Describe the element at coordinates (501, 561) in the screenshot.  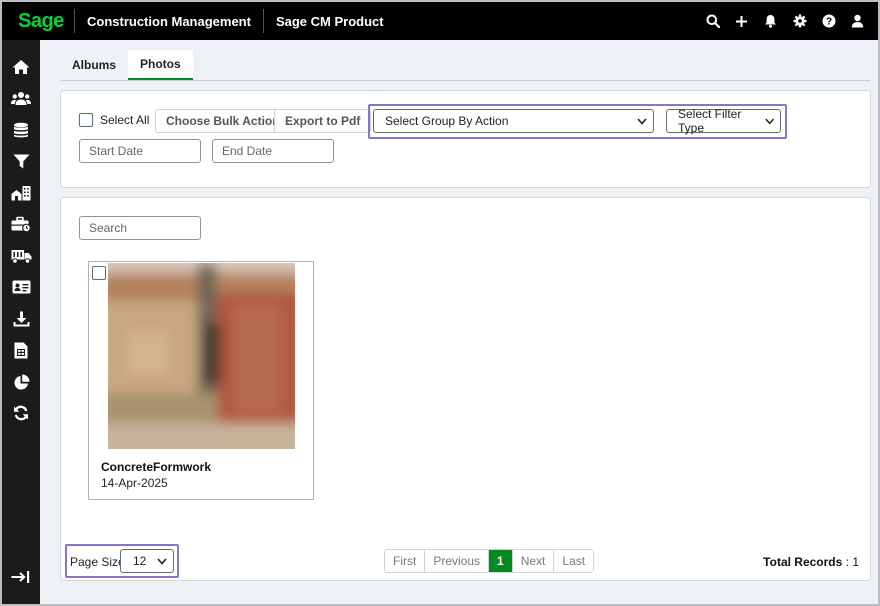
I see `current-page-button: 1` at that location.